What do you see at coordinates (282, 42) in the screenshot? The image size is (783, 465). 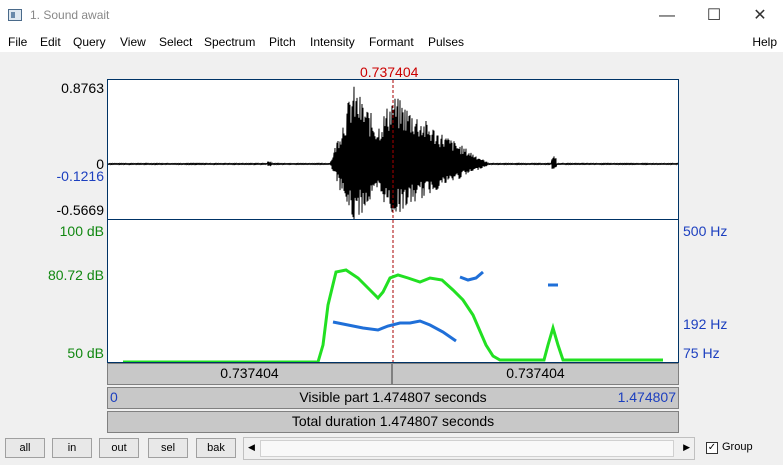 I see `menu-pitch: Pitch` at bounding box center [282, 42].